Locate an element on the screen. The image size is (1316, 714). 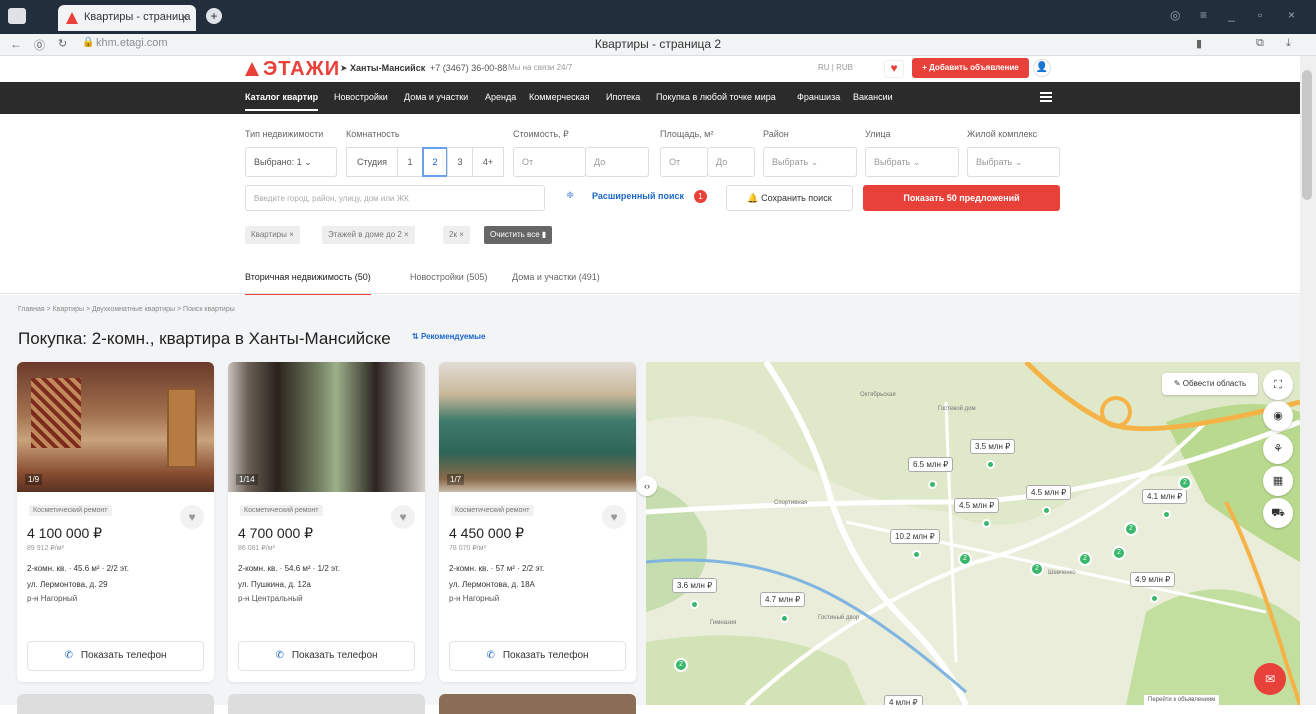
hamburger-icon is located at coordinates (1046, 97).